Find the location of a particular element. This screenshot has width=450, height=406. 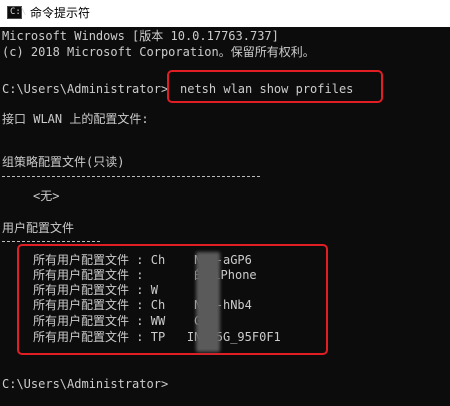

profile-name: WW G is located at coordinates (176, 321).